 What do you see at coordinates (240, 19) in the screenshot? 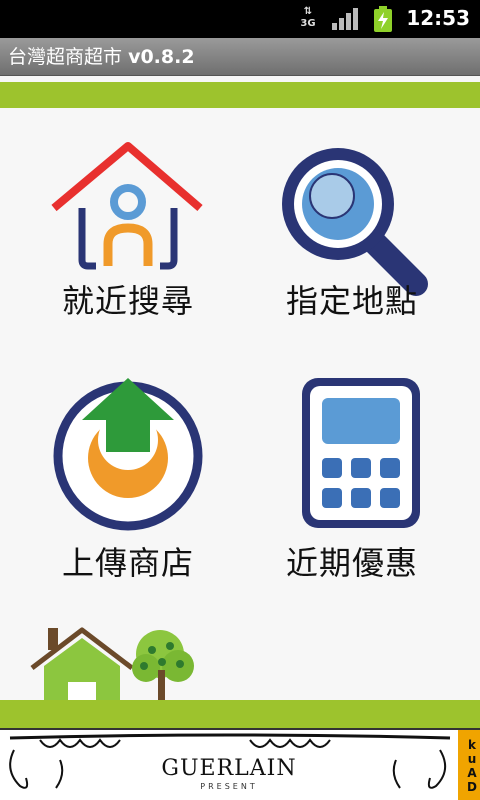
I see `status-bar: ⇅ 3G 12:53` at bounding box center [240, 19].